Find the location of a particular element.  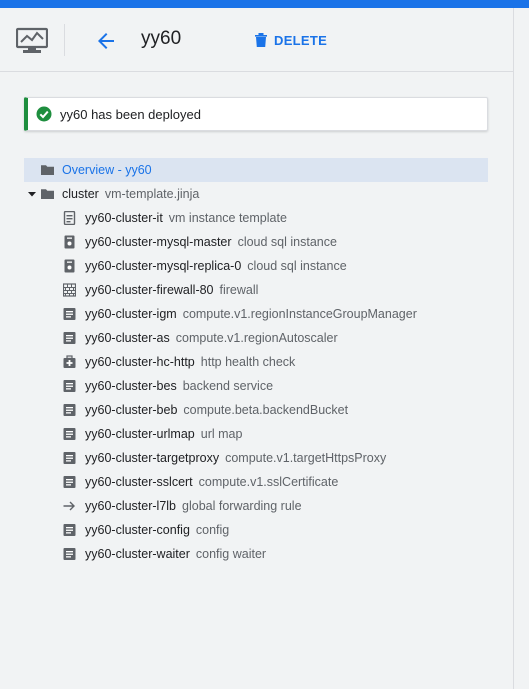

caret-down-icon is located at coordinates (32, 194).